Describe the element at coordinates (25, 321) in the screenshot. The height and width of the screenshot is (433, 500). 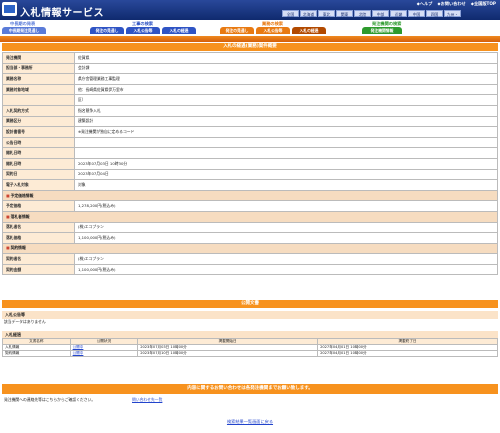
I see `notice-empty-text: 該当データはありません` at that location.